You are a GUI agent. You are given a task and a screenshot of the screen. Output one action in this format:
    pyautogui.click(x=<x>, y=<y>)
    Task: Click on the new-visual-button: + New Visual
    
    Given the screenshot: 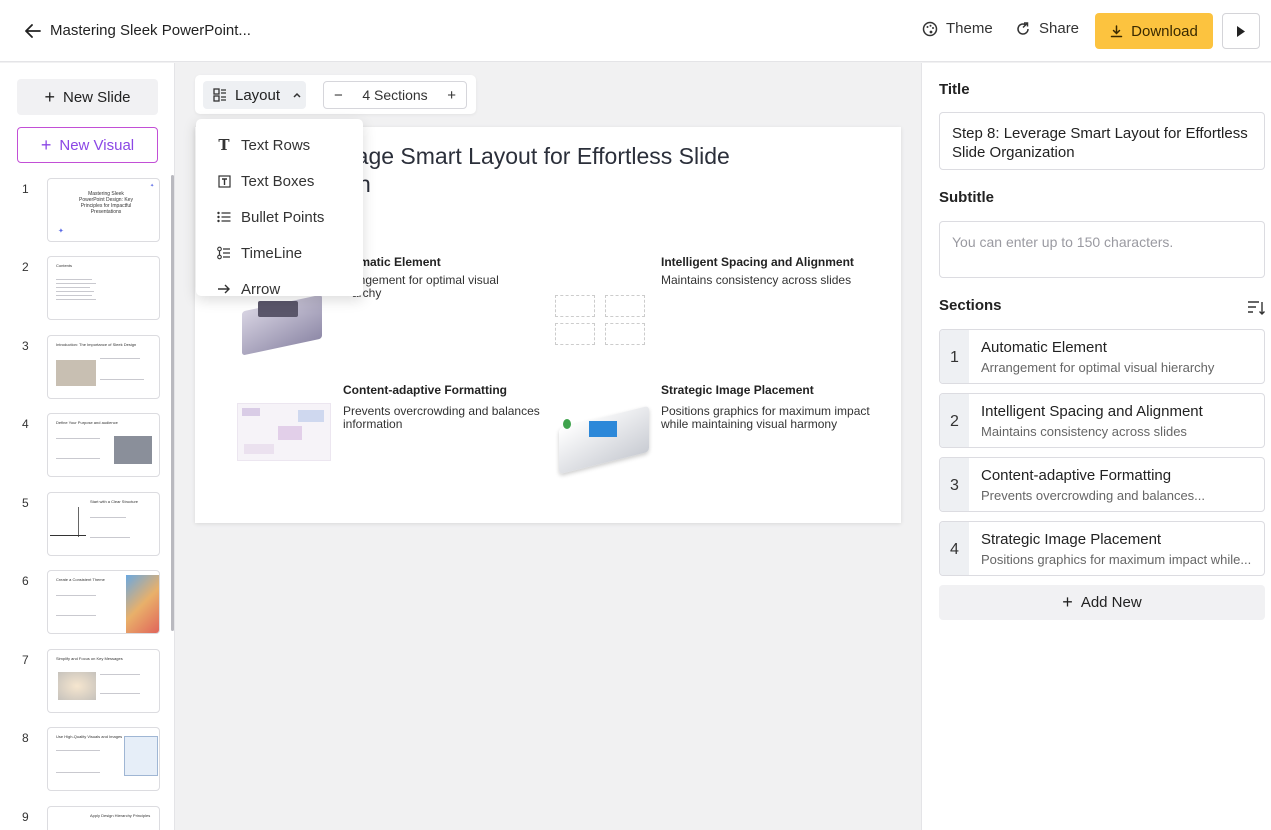 What is the action you would take?
    pyautogui.click(x=87, y=145)
    